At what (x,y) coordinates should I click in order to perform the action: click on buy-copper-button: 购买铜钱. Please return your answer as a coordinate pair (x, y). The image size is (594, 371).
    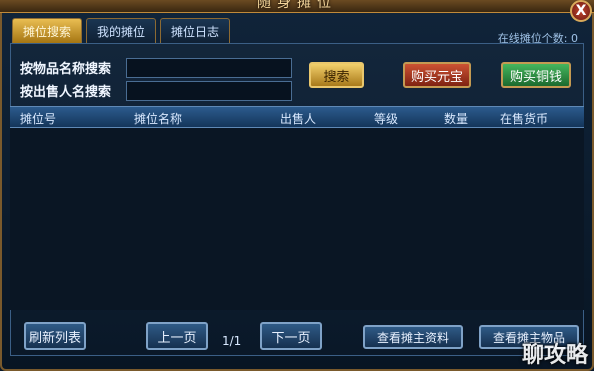
    Looking at the image, I should click on (536, 75).